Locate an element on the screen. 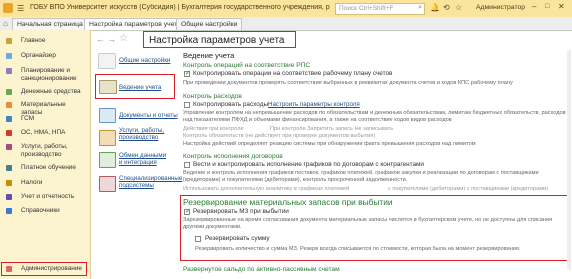 This screenshot has width=572, height=279. accounting-book-icon is located at coordinates (108, 87).